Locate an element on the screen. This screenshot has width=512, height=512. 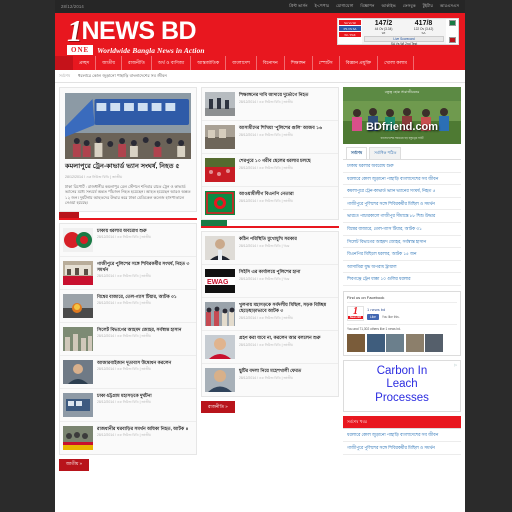
news-title: গ্রহণ করা যাবে না, করলেন আর বললেন শুরু is located at coordinates (287, 338).